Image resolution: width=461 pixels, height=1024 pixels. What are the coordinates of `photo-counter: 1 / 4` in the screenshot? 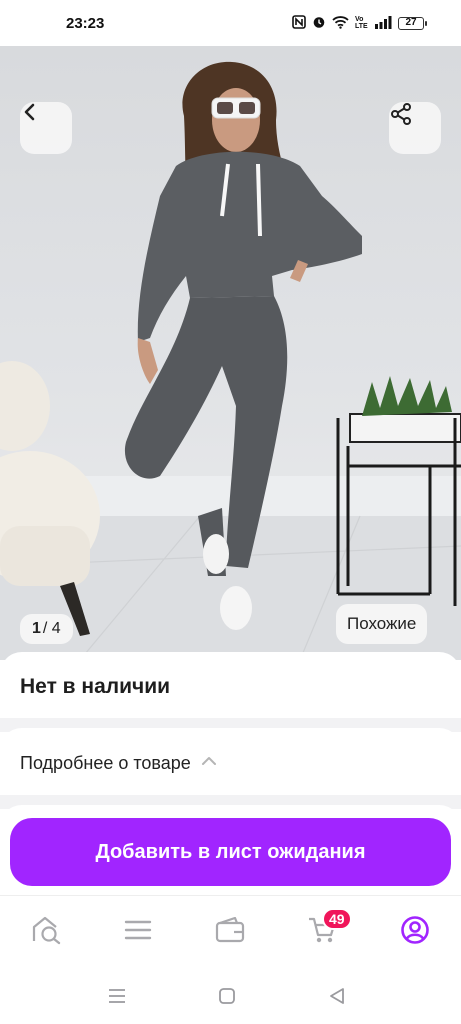 It's located at (46, 629).